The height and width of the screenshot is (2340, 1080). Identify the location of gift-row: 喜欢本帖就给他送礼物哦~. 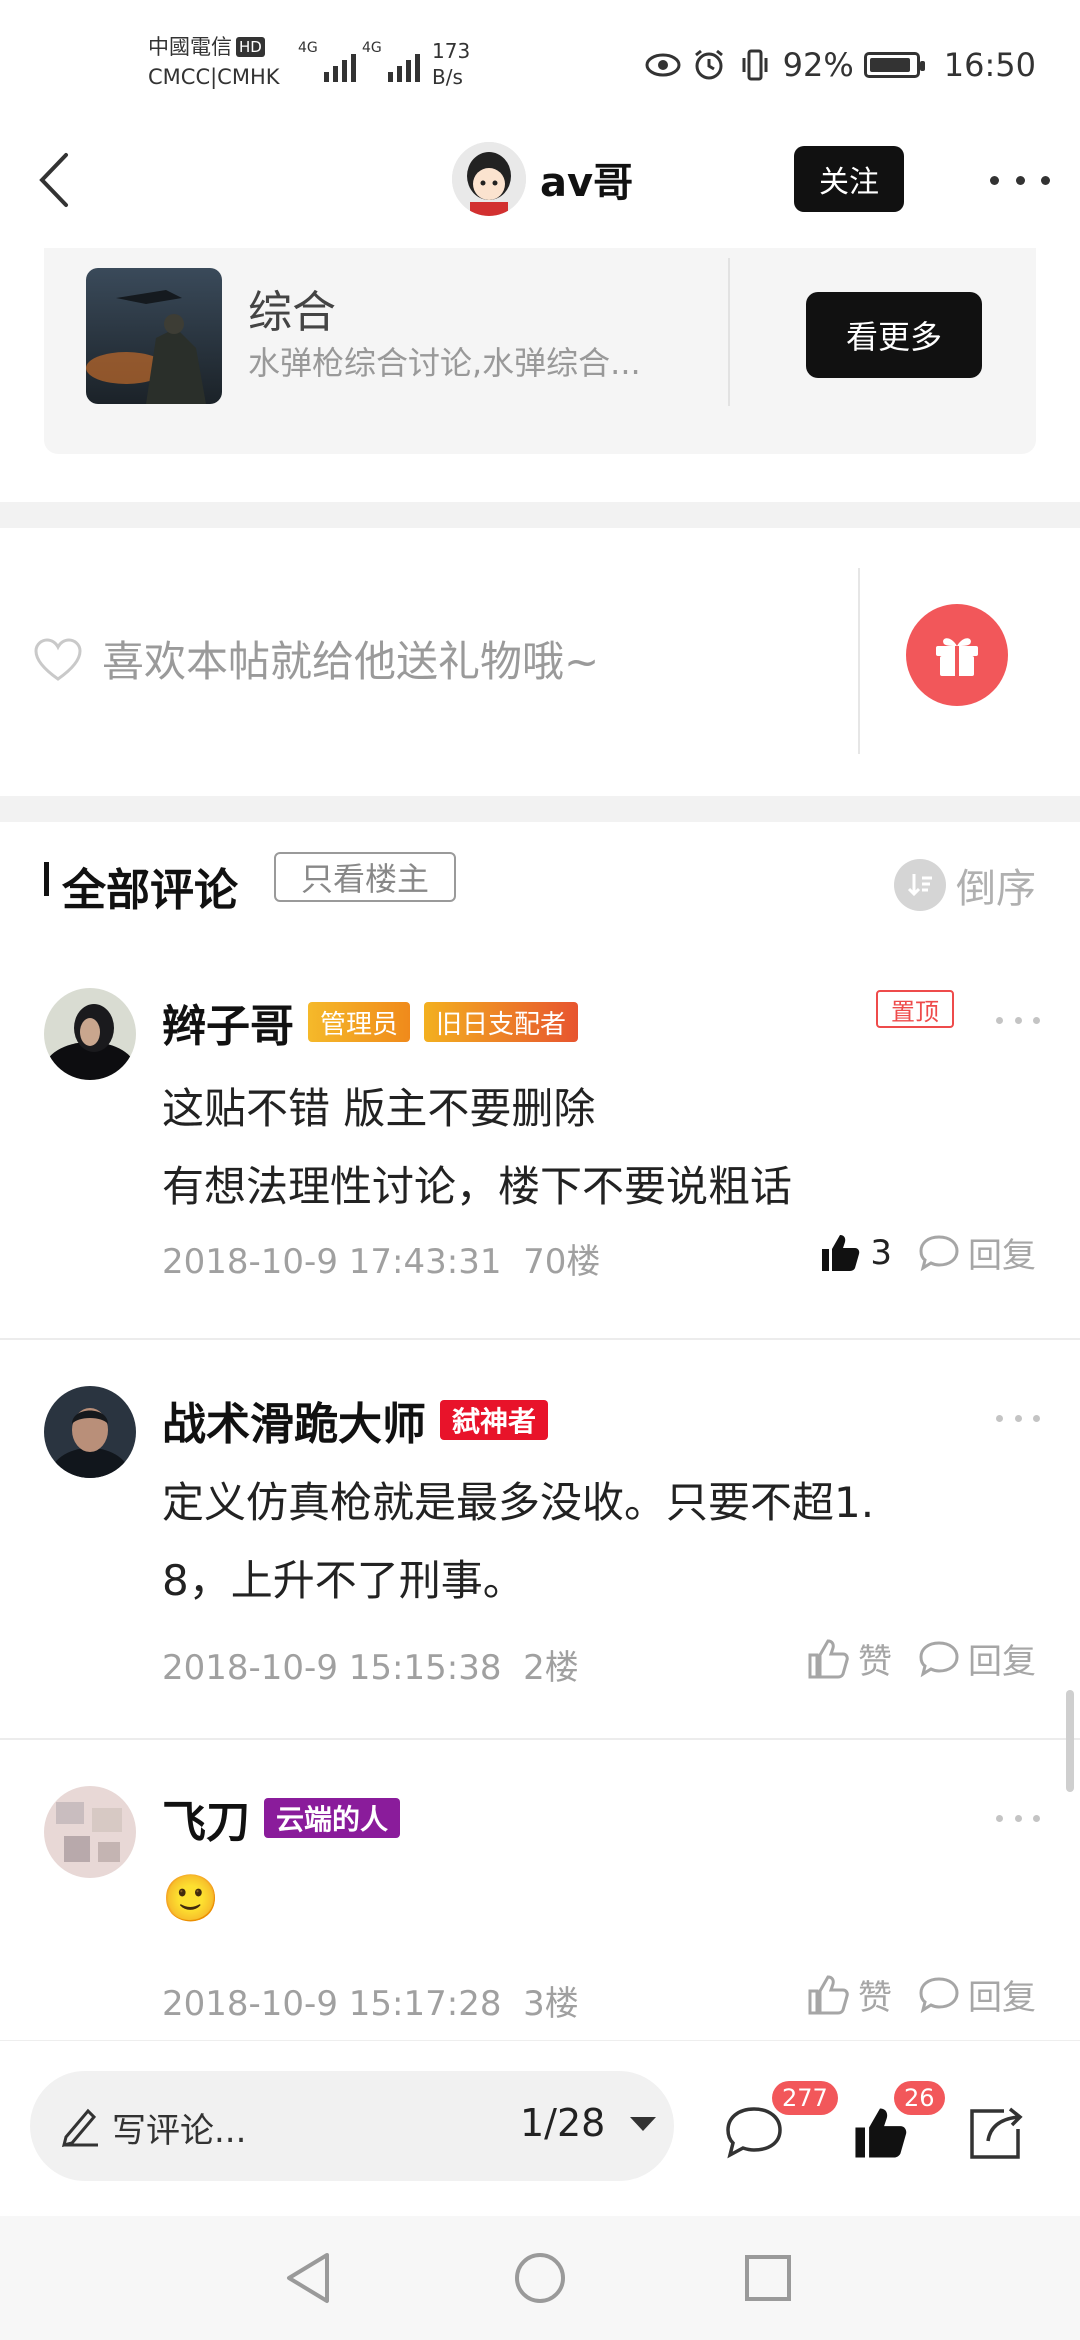
(540, 662).